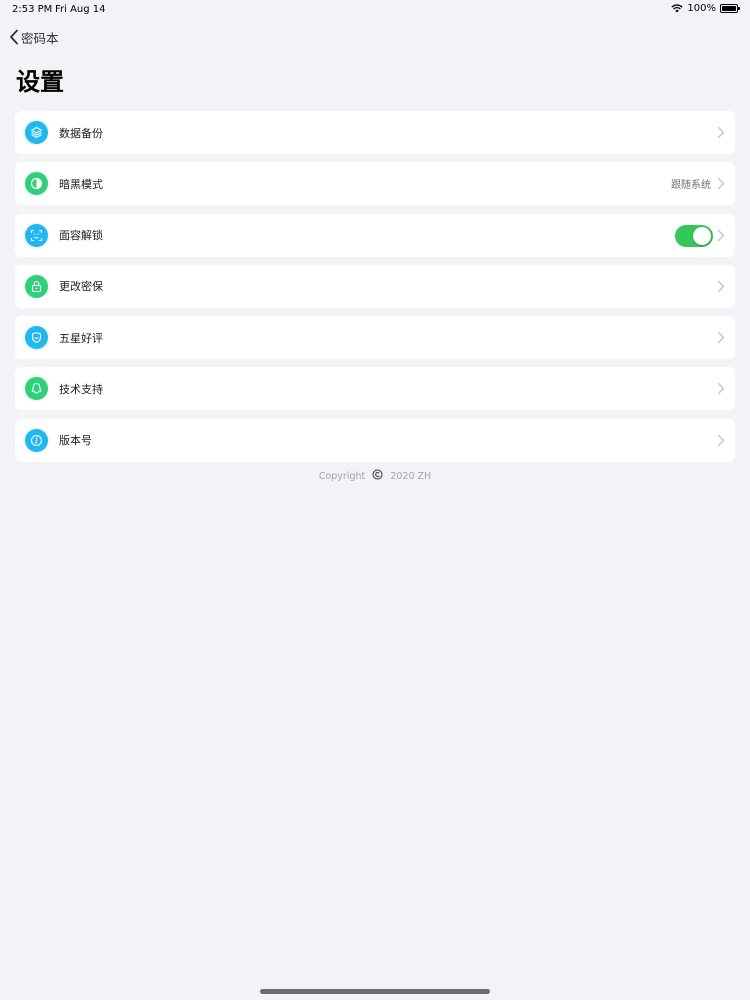 This screenshot has width=750, height=1000. I want to click on settings-item-tech-support: 技术支持, so click(375, 389).